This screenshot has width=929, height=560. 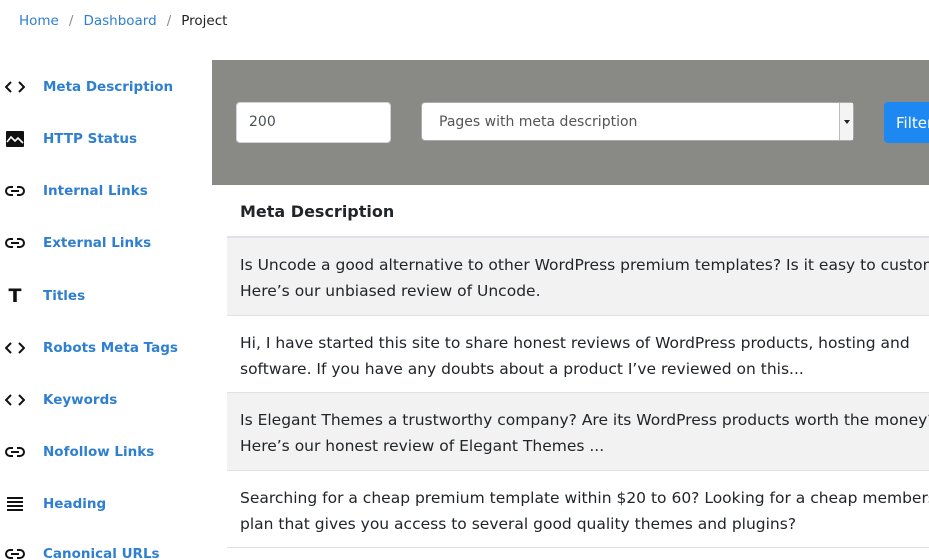 I want to click on sidebar-item-label: Nofollow Links, so click(x=99, y=452).